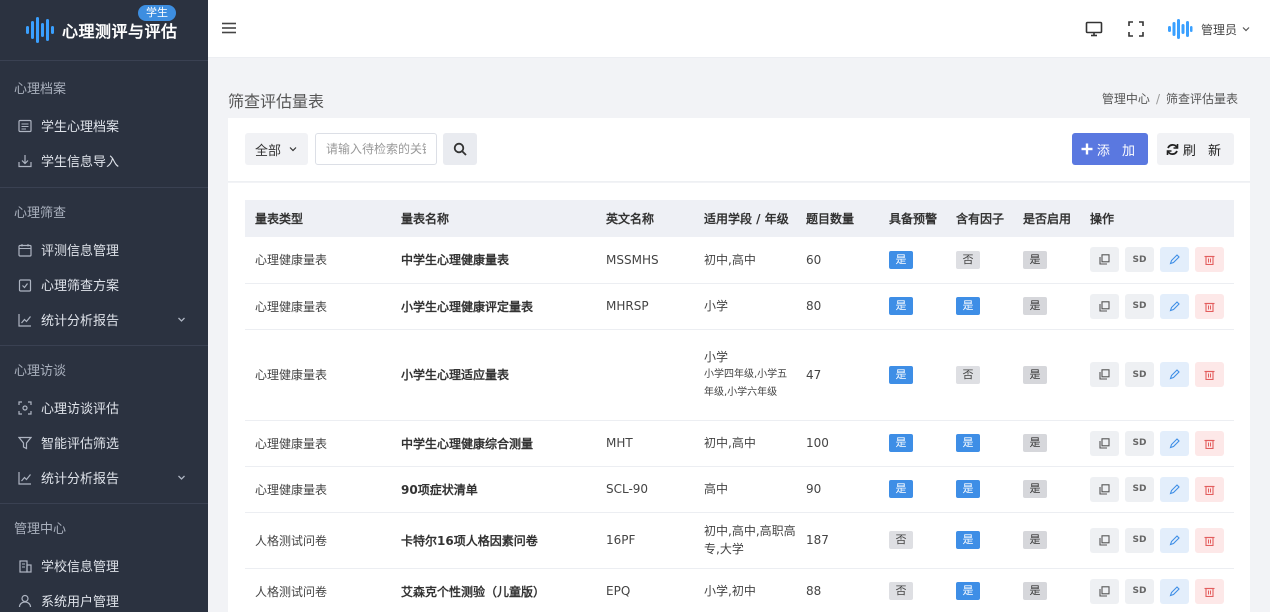 This screenshot has height=612, width=1270. Describe the element at coordinates (1195, 149) in the screenshot. I see `refresh-button: 刷 新` at that location.